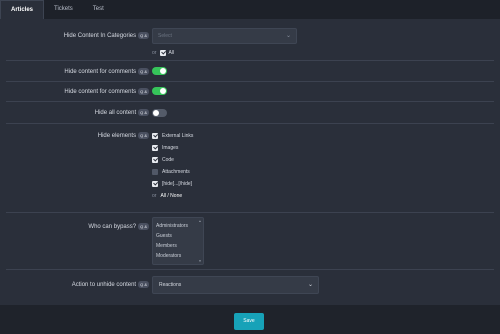 Image resolution: width=500 pixels, height=334 pixels. What do you see at coordinates (104, 284) in the screenshot?
I see `action-text: Action to unhide content` at bounding box center [104, 284].